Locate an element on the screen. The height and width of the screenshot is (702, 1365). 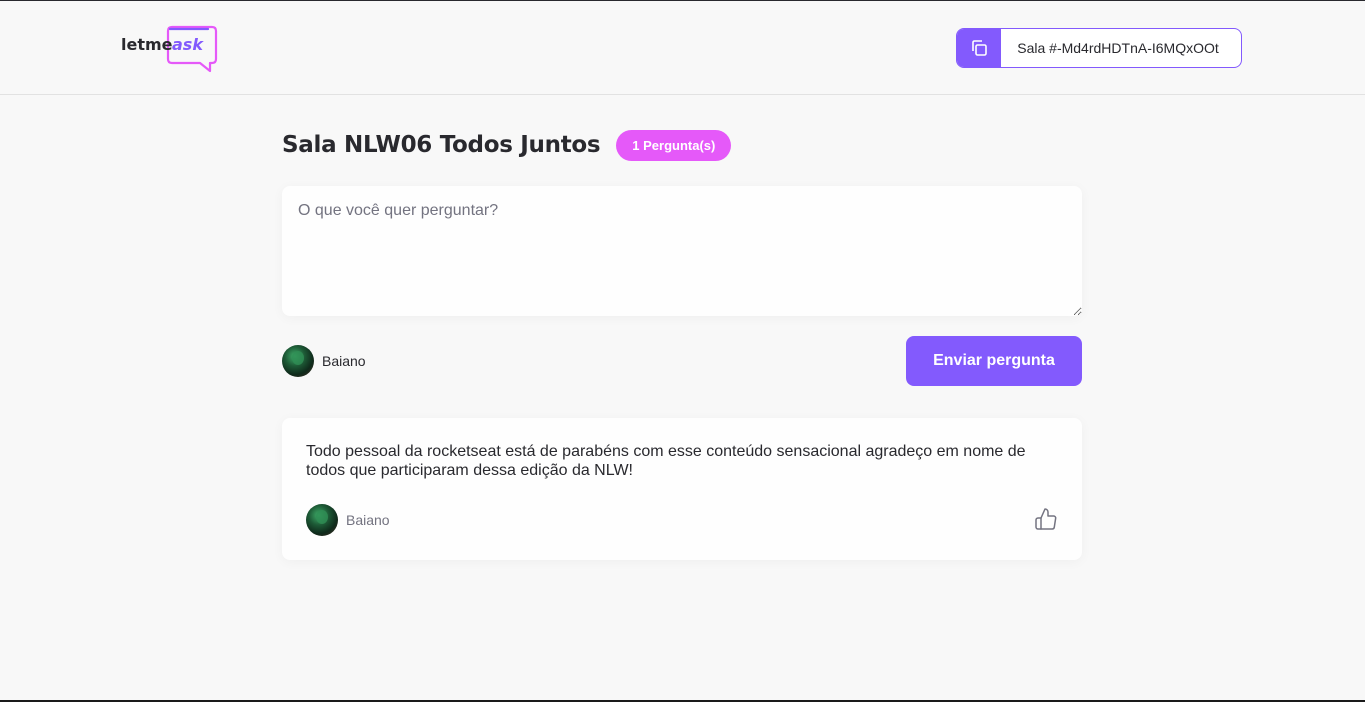
author-name: Baiano is located at coordinates (368, 520).